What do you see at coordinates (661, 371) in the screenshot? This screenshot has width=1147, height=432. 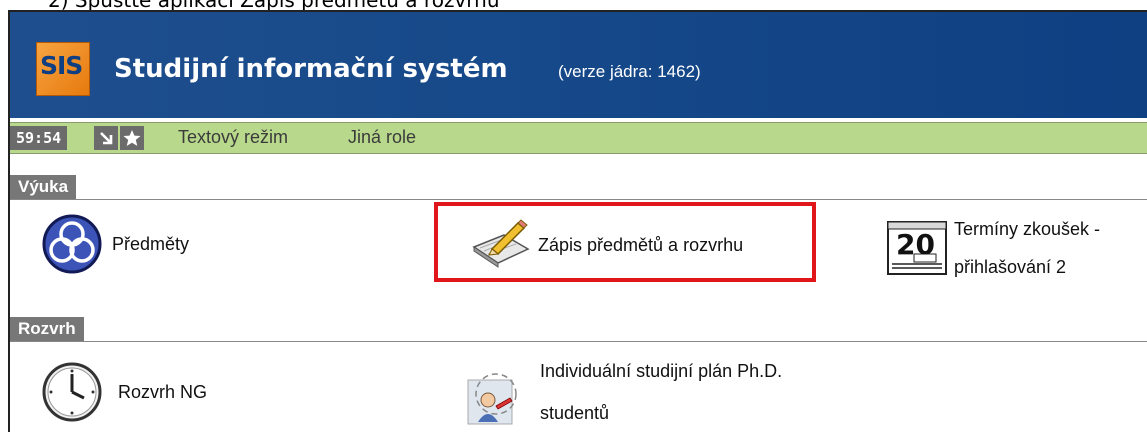 I see `menu-item-label: Individuální studijní plán Ph.D.` at bounding box center [661, 371].